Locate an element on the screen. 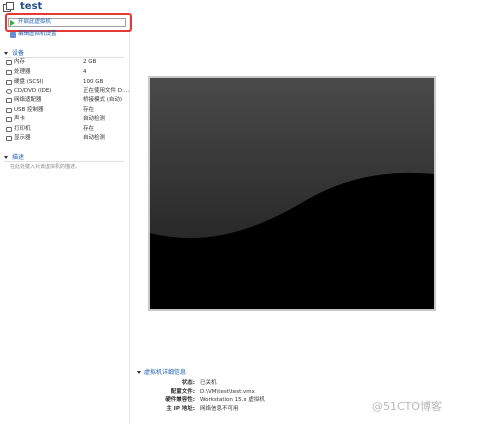 The height and width of the screenshot is (424, 480). device-row-network-adapter: 网络适配器 桥接模式 (自动) is located at coordinates (66, 100).